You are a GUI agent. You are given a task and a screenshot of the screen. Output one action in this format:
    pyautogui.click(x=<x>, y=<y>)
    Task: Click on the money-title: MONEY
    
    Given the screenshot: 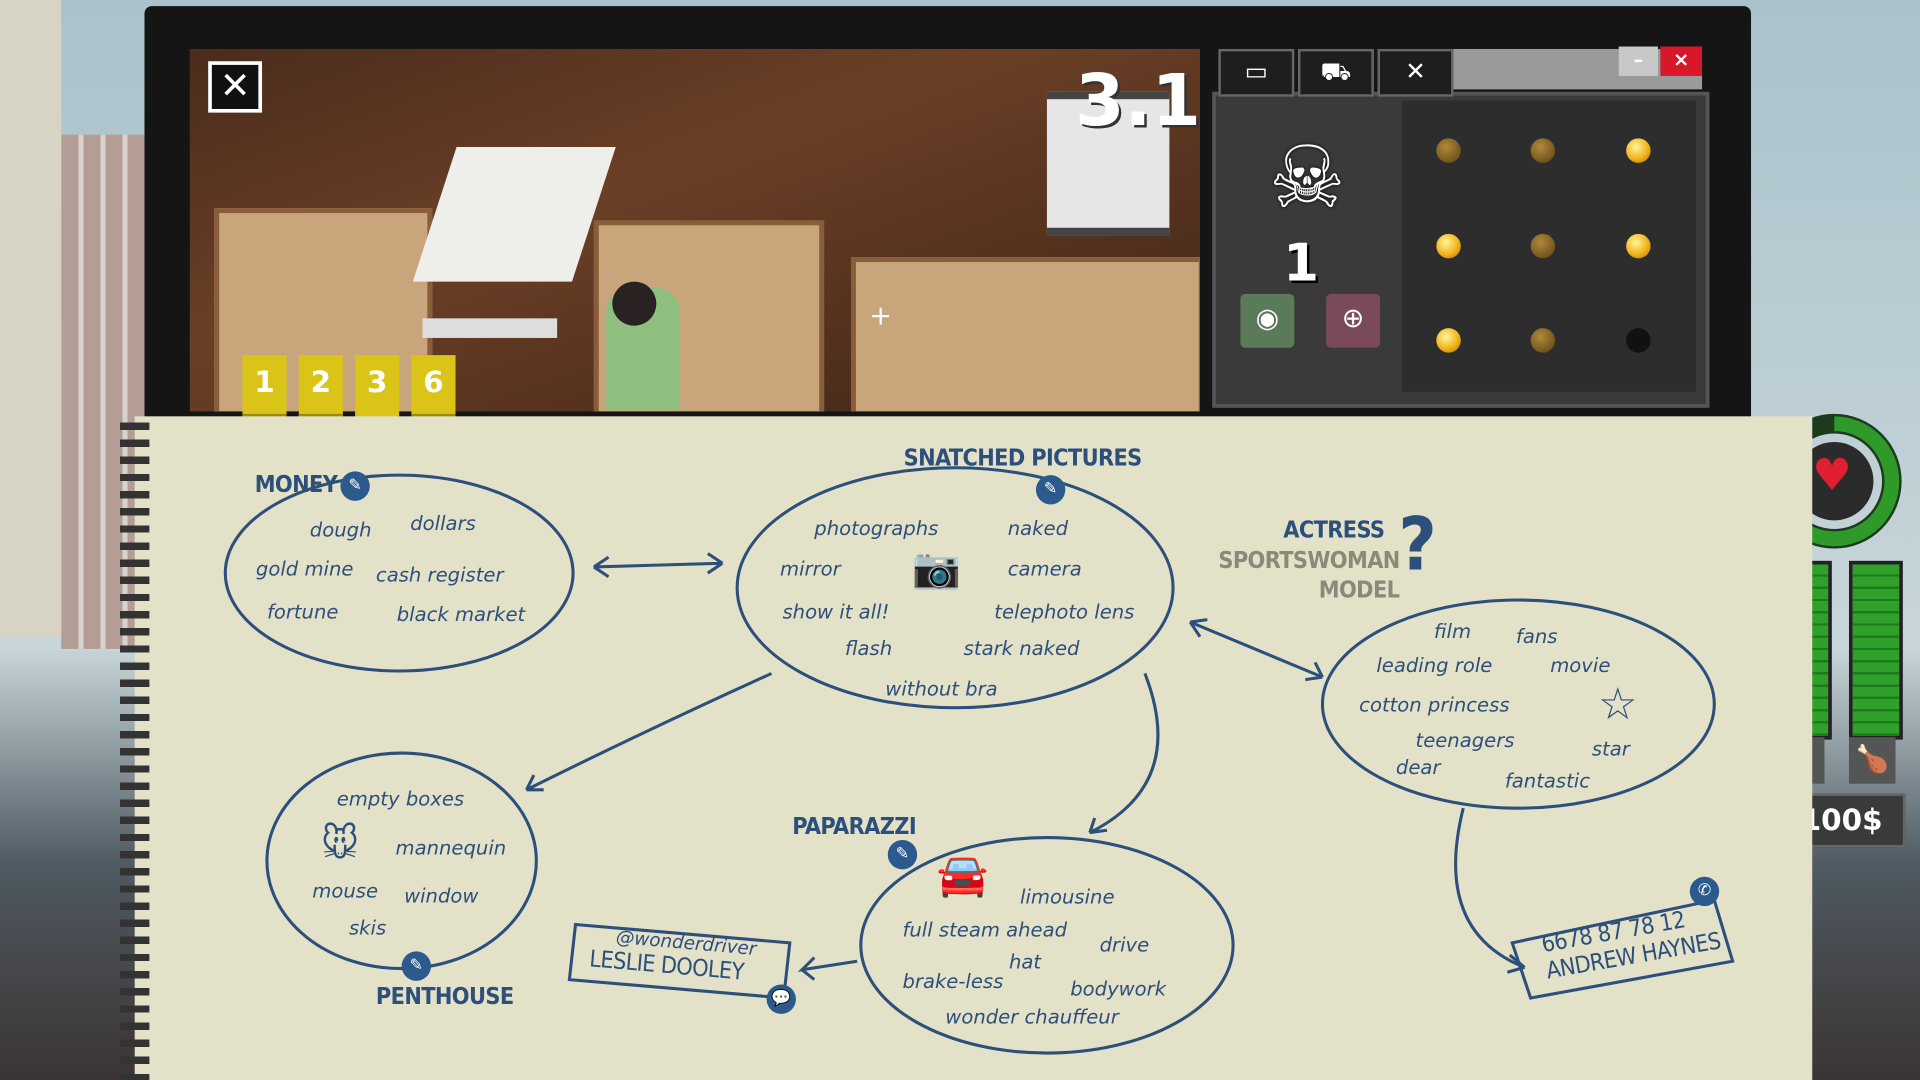 What is the action you would take?
    pyautogui.click(x=296, y=485)
    